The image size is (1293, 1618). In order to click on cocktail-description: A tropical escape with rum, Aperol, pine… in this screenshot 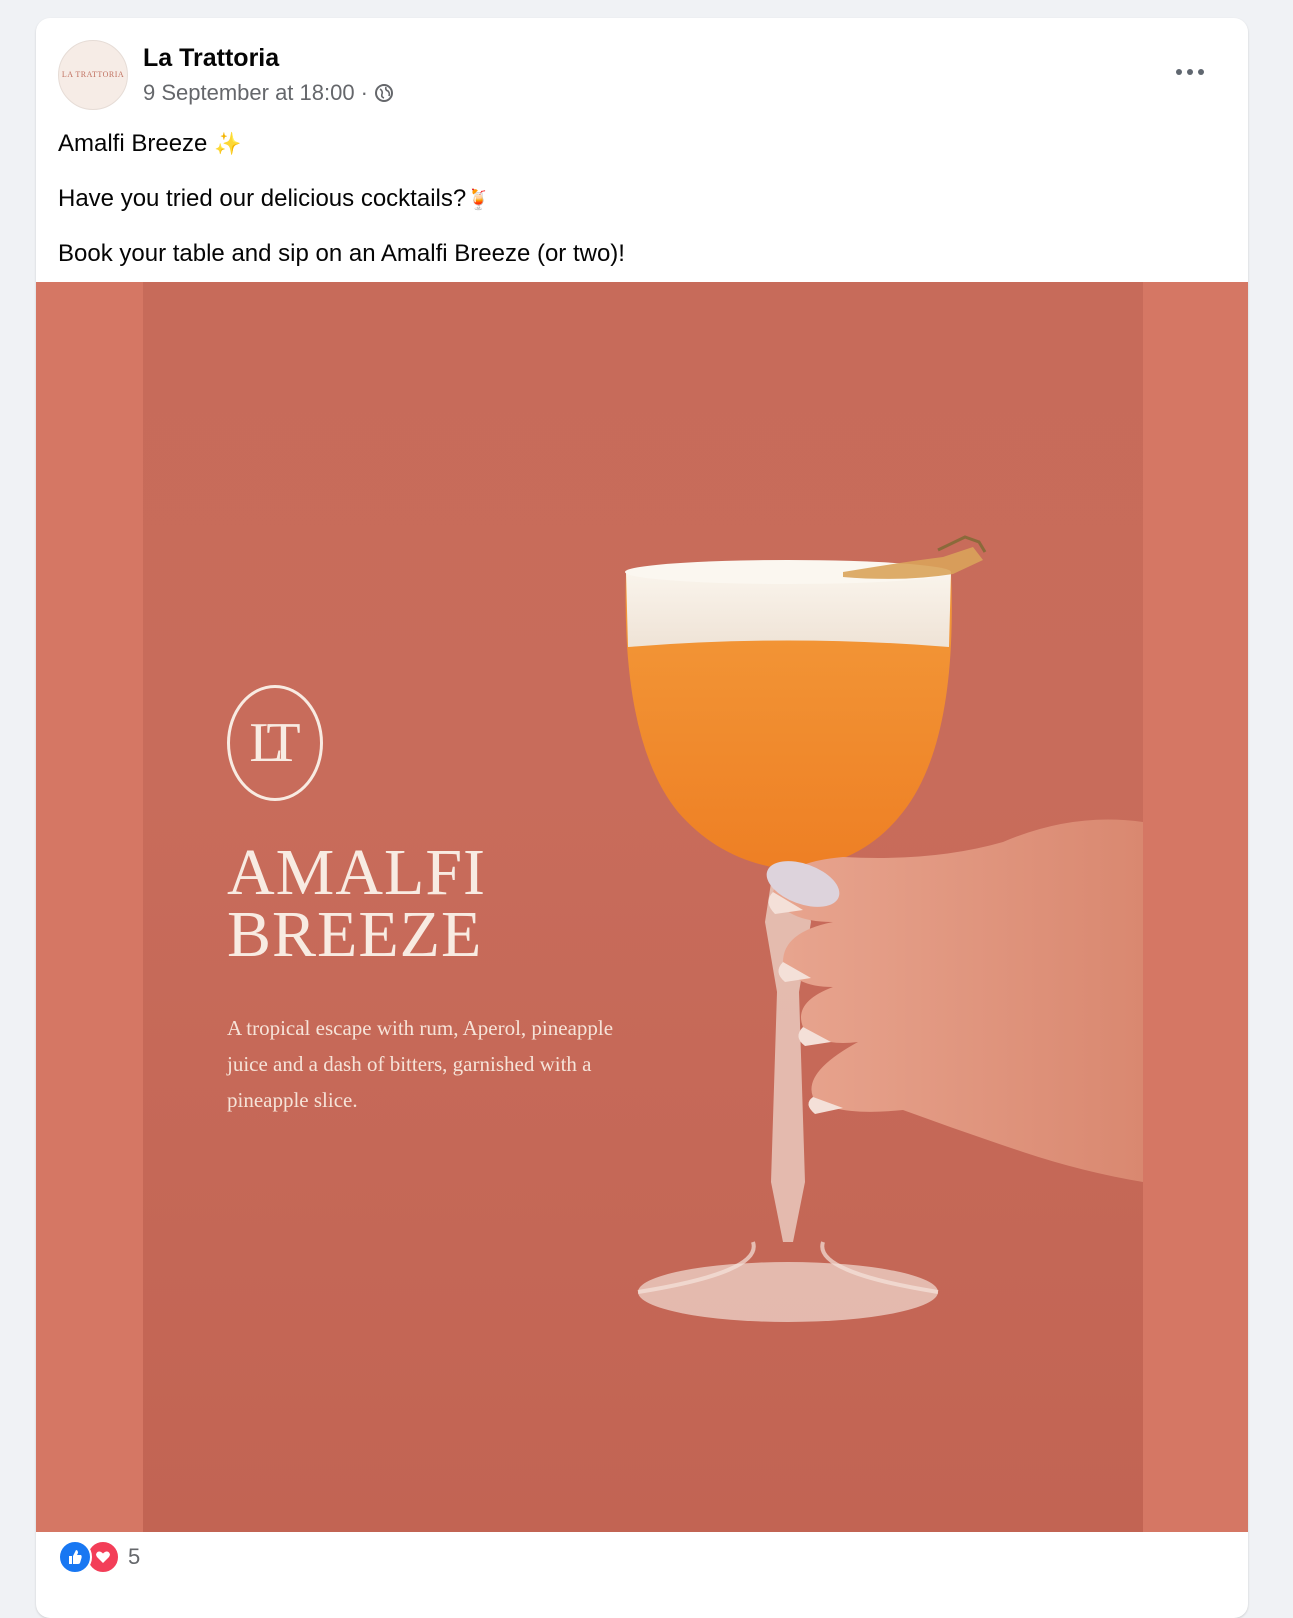, I will do `click(420, 1064)`.